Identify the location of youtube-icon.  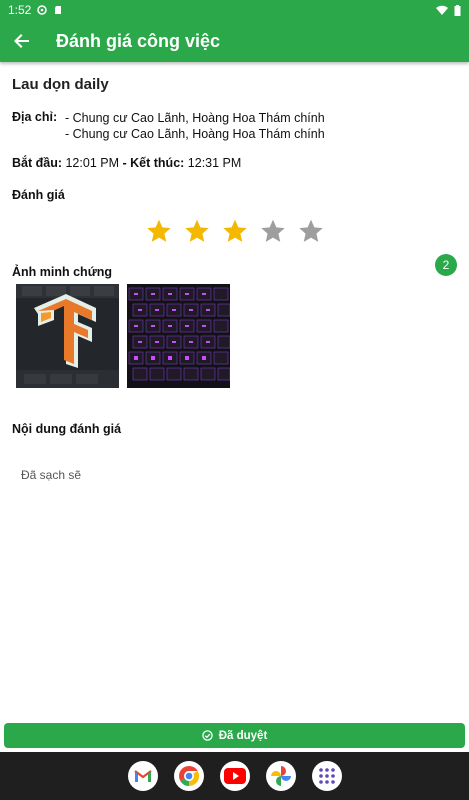
(234, 776).